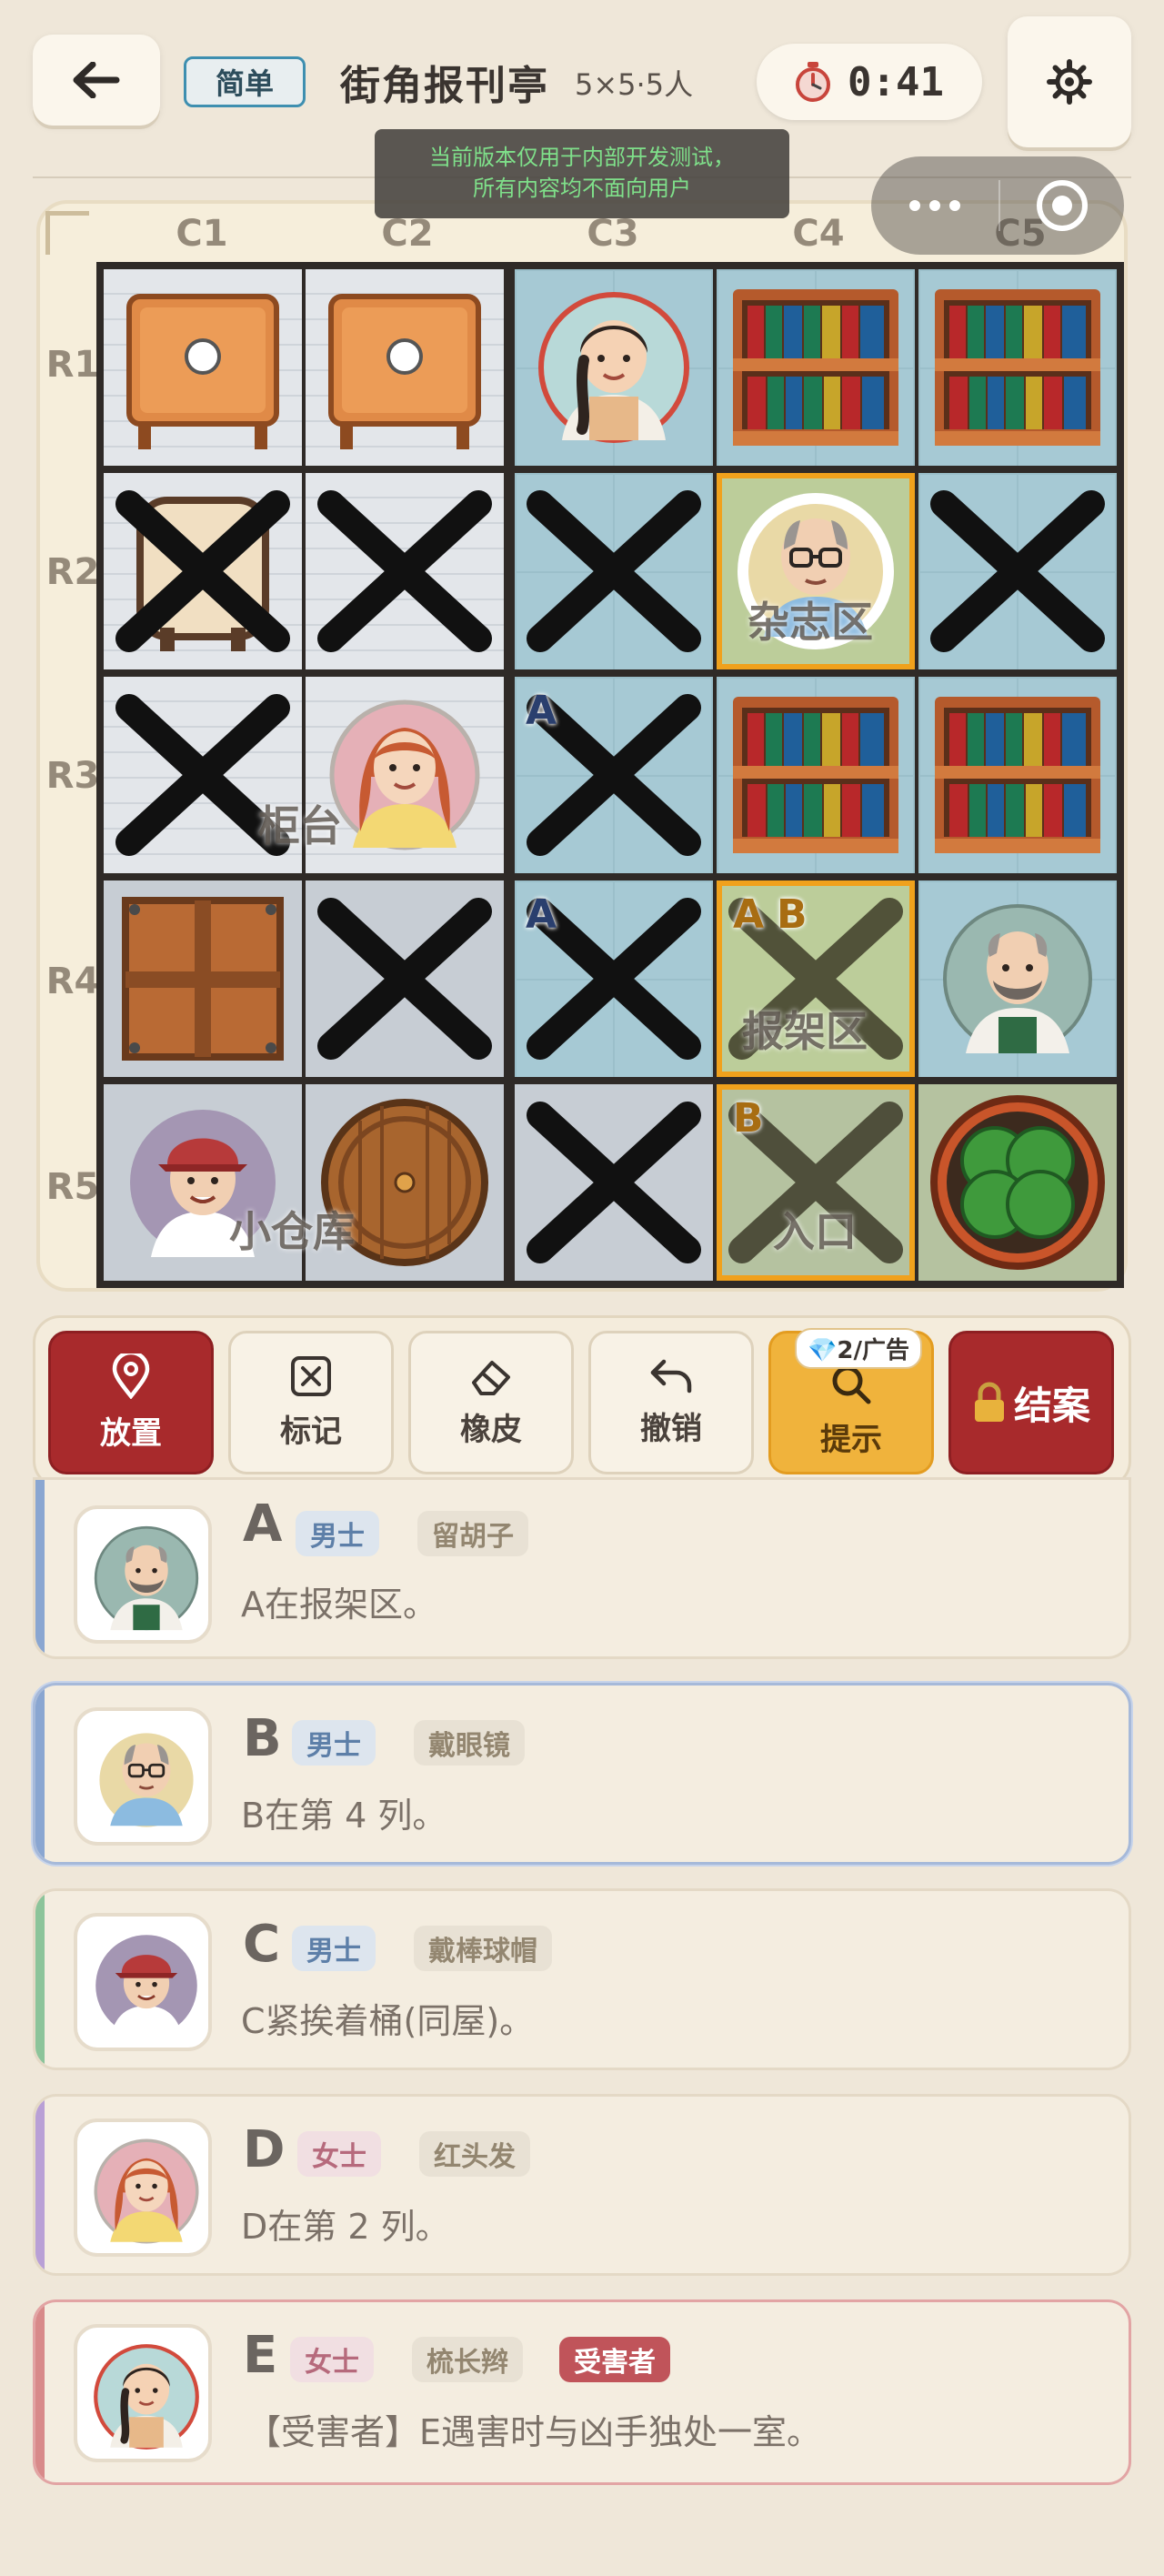 The image size is (1164, 2576). Describe the element at coordinates (408, 234) in the screenshot. I see `col-label-c2: C2` at that location.